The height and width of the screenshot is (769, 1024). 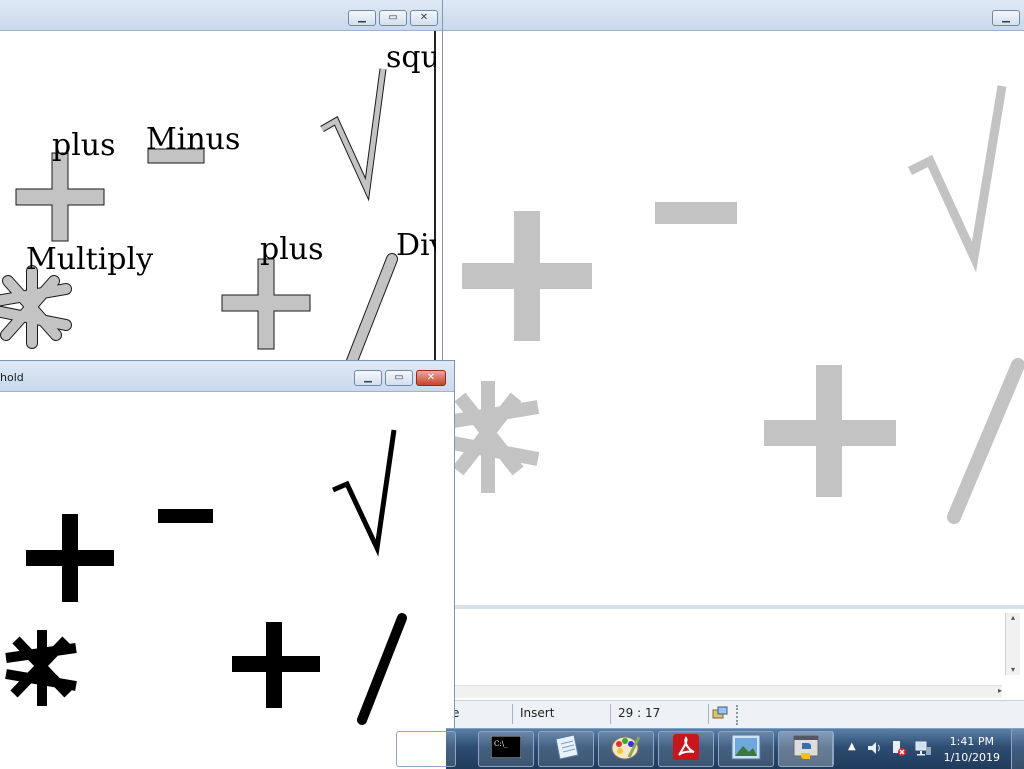 I want to click on label-minus: Minus, so click(x=193, y=139).